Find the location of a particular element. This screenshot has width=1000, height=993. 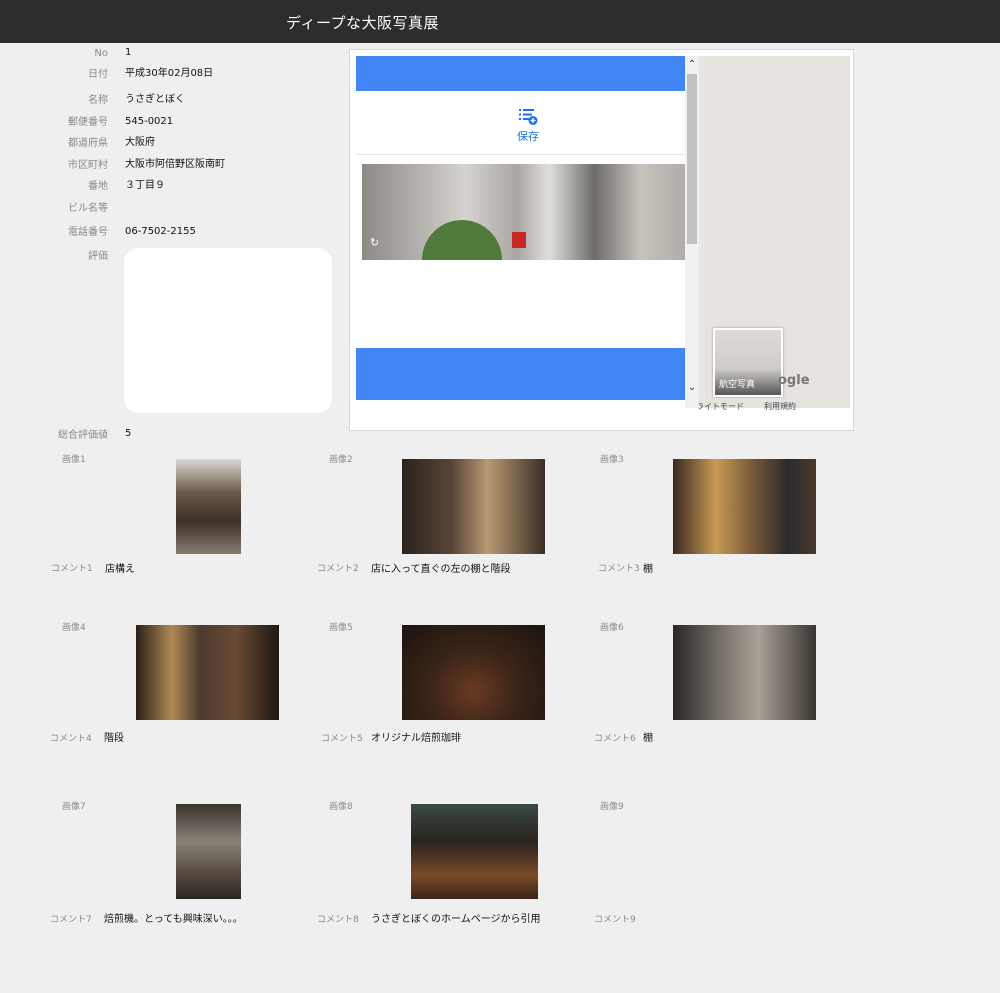

map-terms-link: 利用規約 is located at coordinates (780, 406).